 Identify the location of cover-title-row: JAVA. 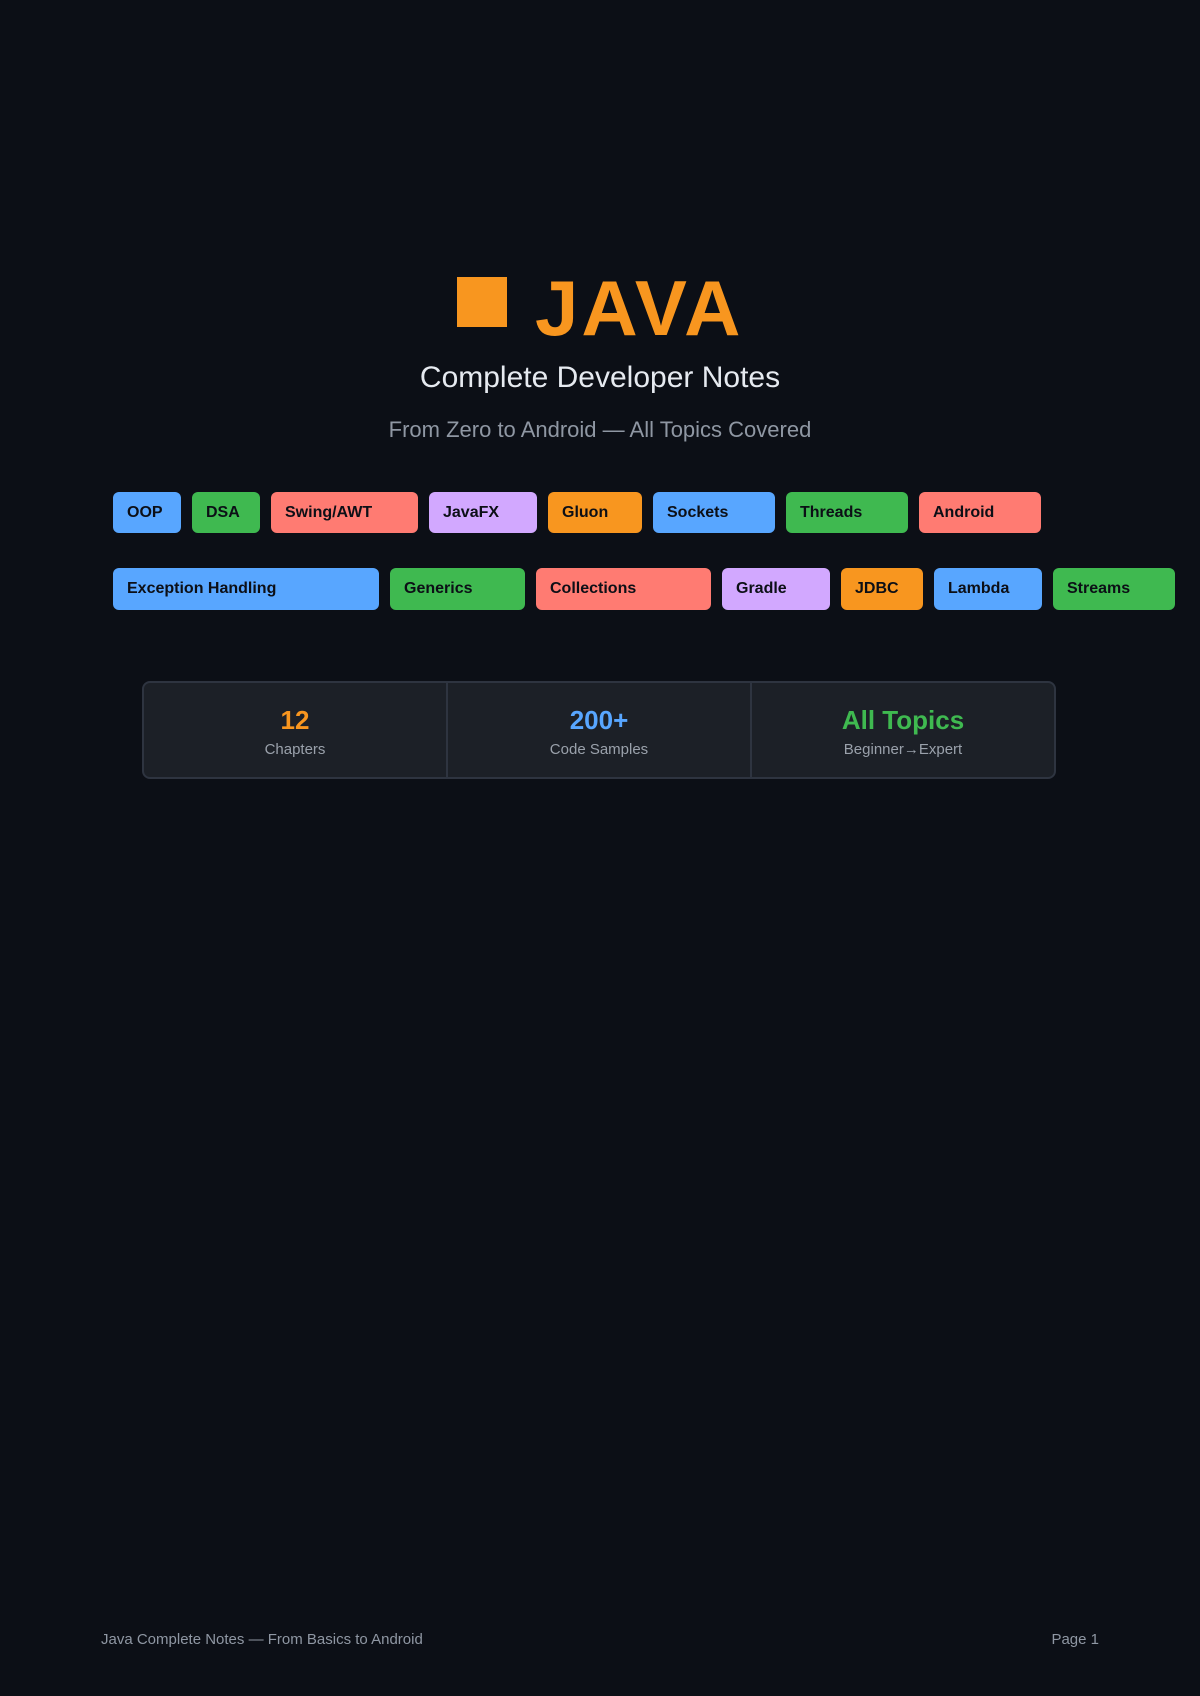
(600, 308).